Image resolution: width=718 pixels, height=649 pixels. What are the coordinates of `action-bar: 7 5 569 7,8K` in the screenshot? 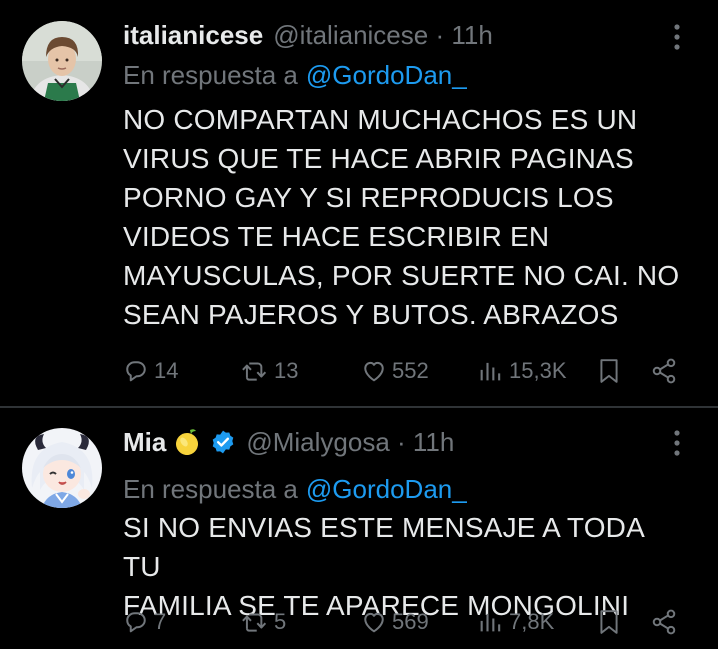 It's located at (359, 622).